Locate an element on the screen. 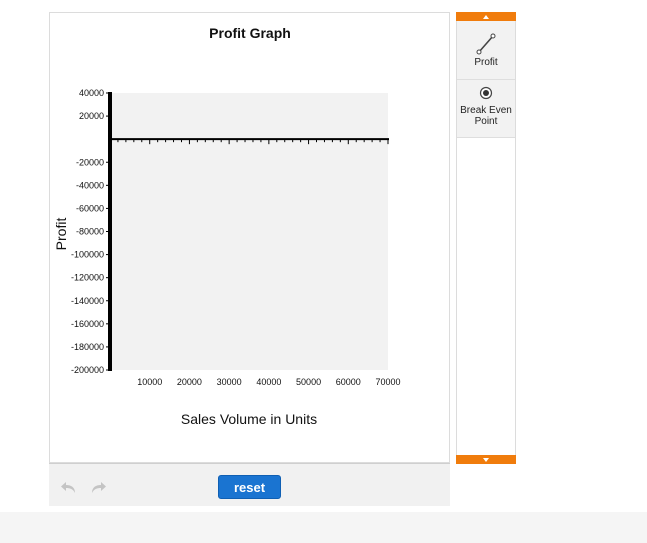 This screenshot has width=647, height=543. x-tick-label: 40000 is located at coordinates (268, 382).